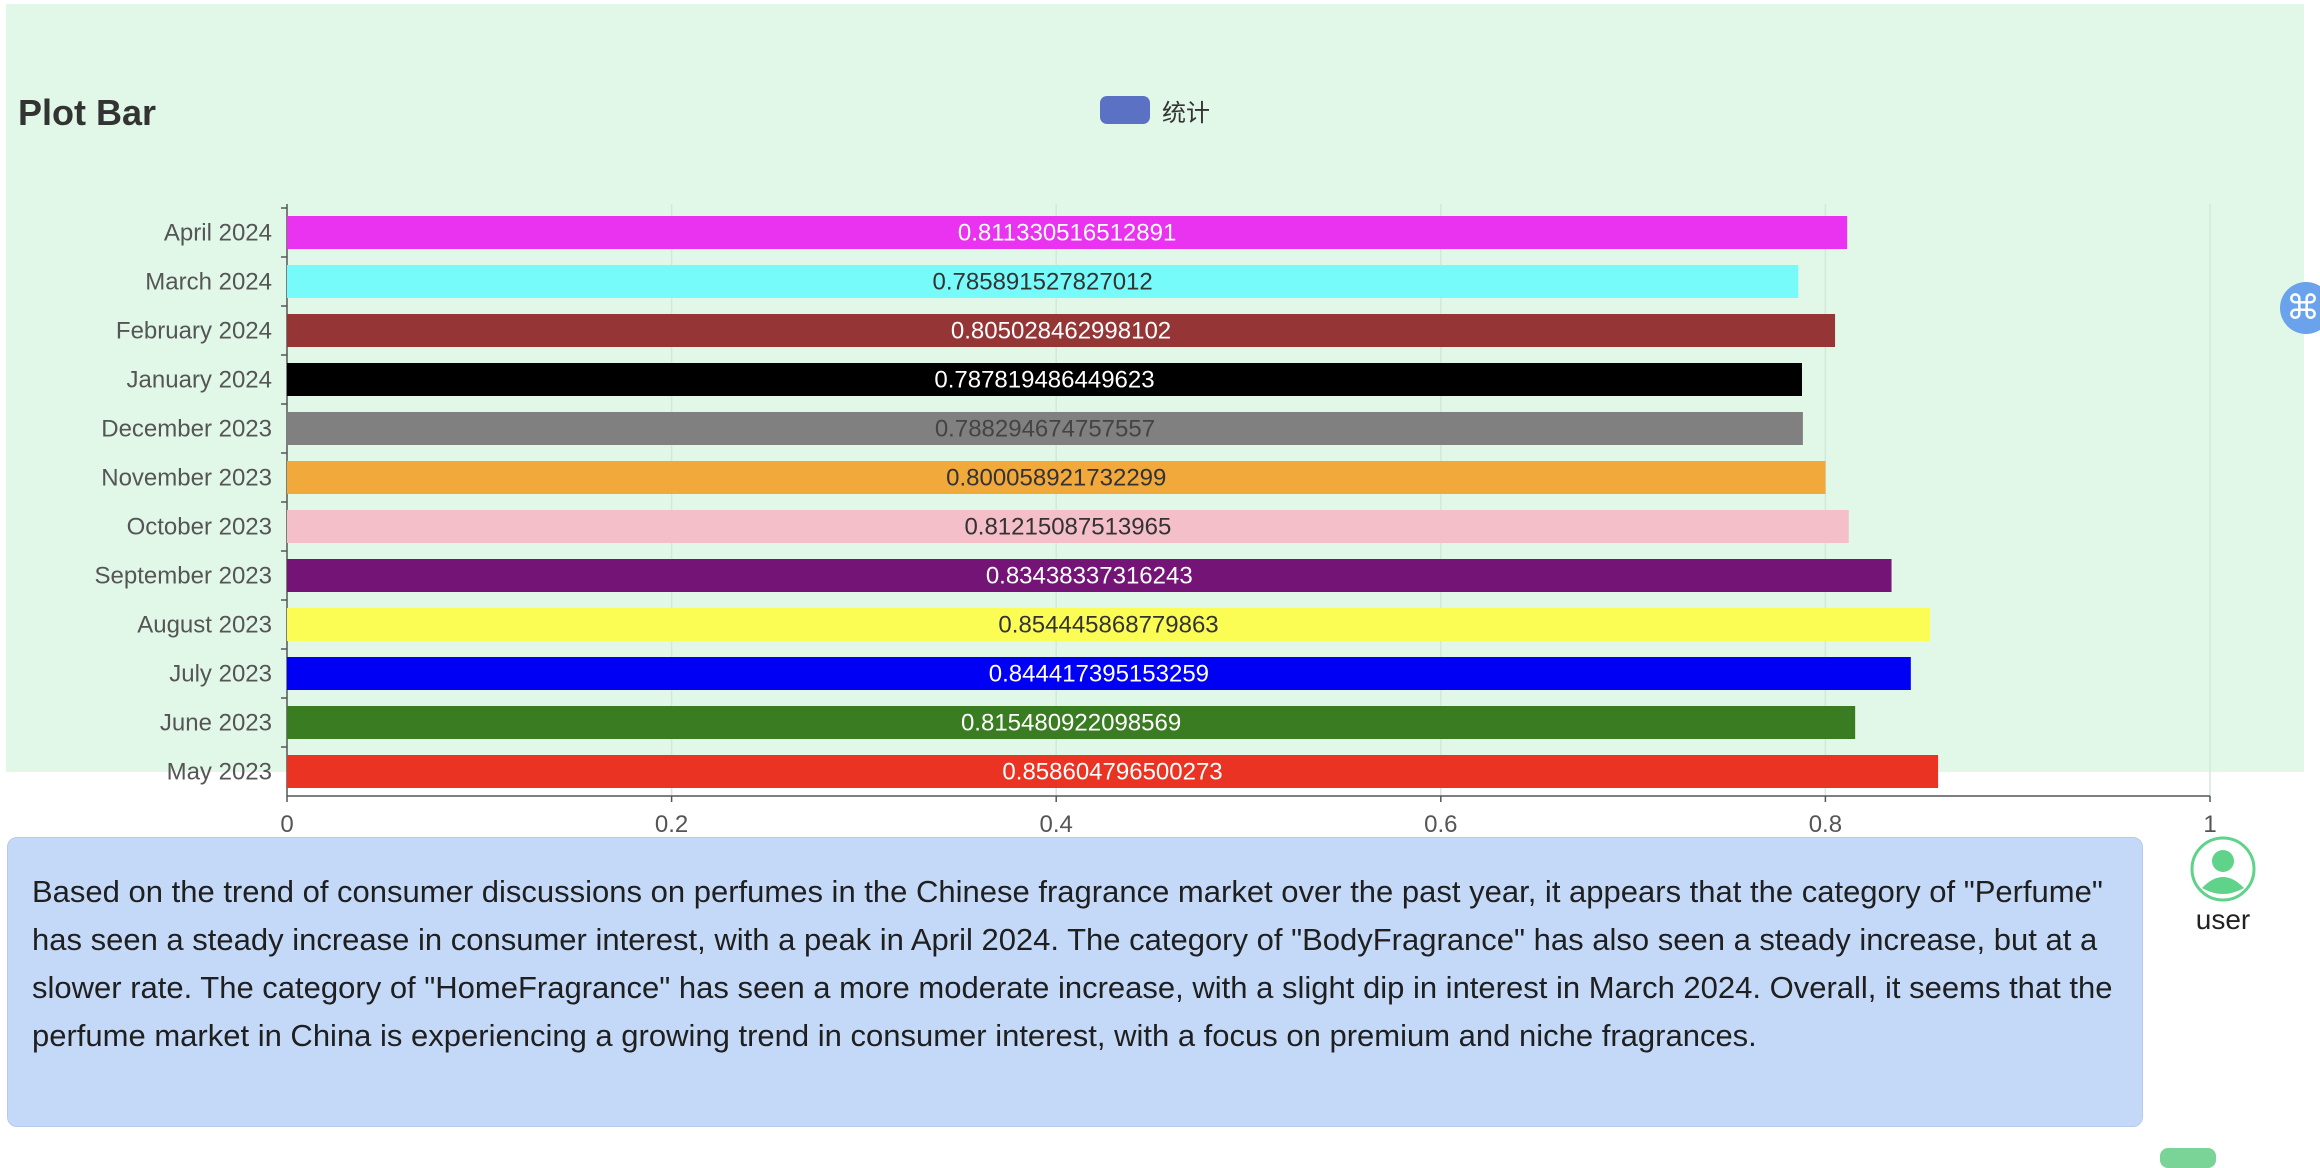 The image size is (2320, 1168). Describe the element at coordinates (1825, 824) in the screenshot. I see `x-tick-label: 0.8` at that location.